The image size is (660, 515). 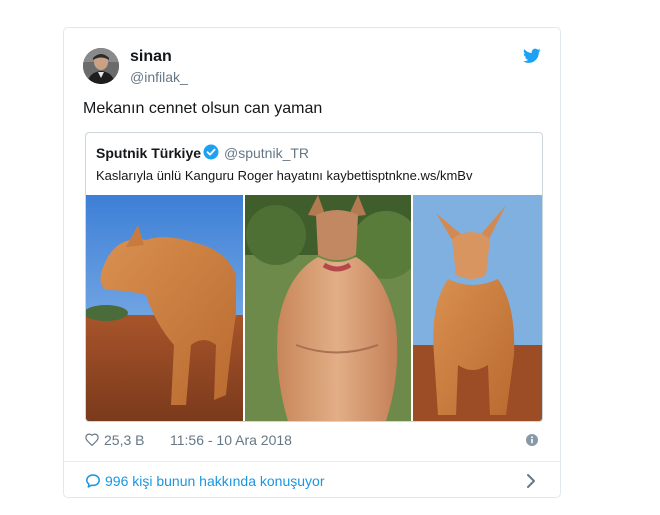 I want to click on chevron-right-icon, so click(x=531, y=481).